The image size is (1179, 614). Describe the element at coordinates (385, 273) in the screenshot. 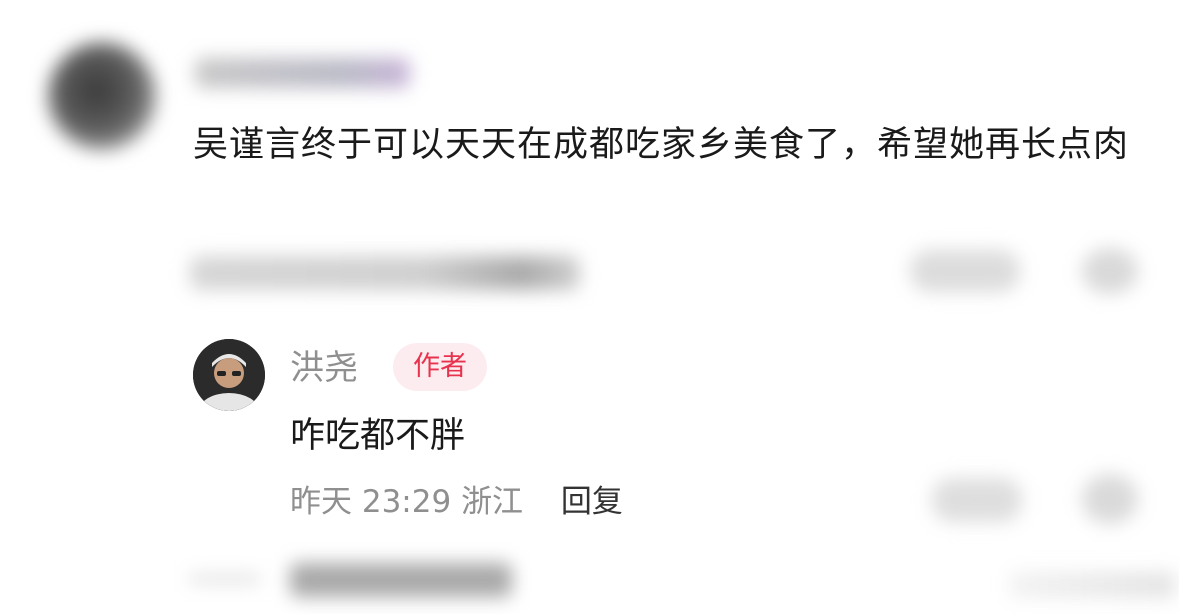

I see `comment-meta` at that location.